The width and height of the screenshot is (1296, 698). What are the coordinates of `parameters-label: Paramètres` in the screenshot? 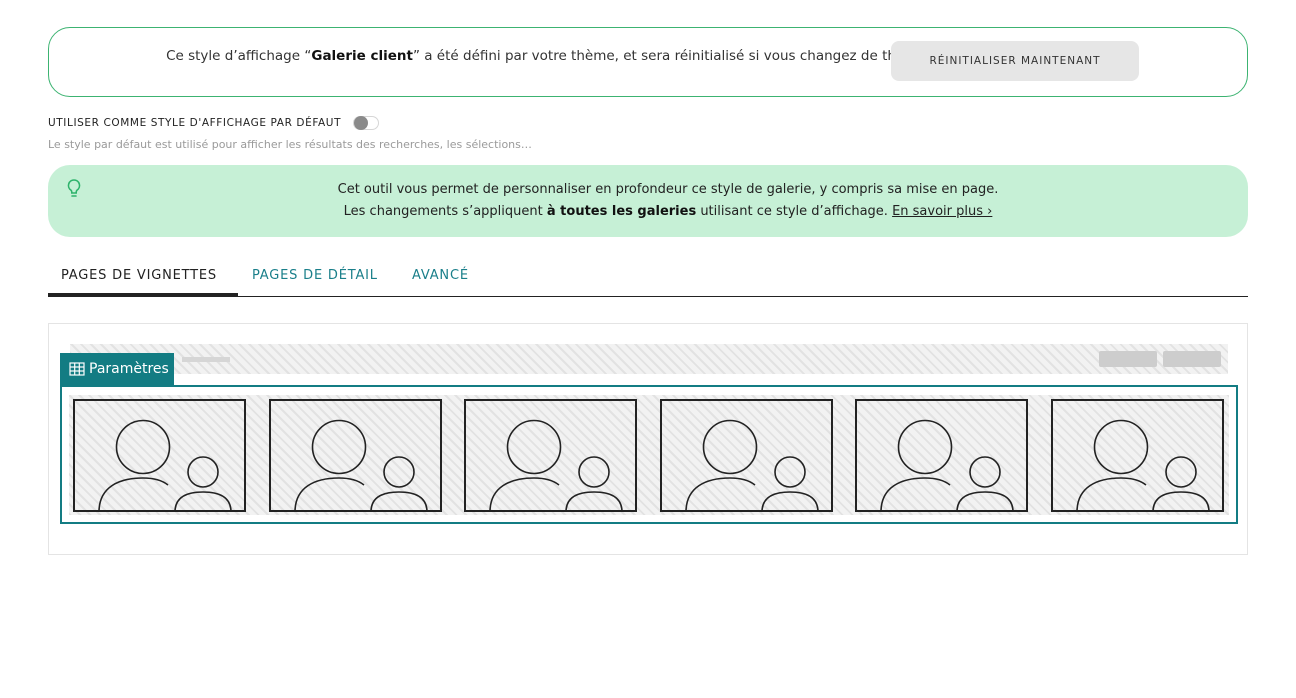 It's located at (129, 369).